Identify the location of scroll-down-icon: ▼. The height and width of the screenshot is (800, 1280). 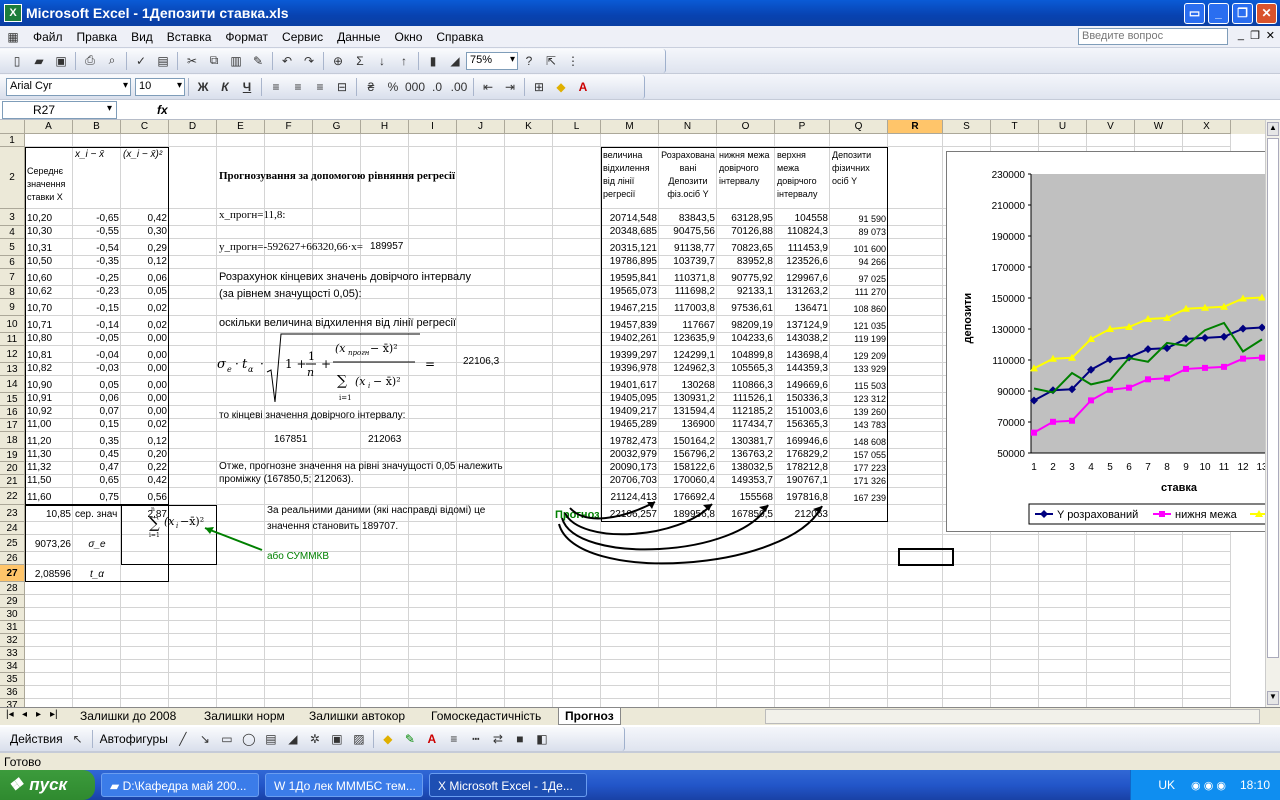
(1273, 698).